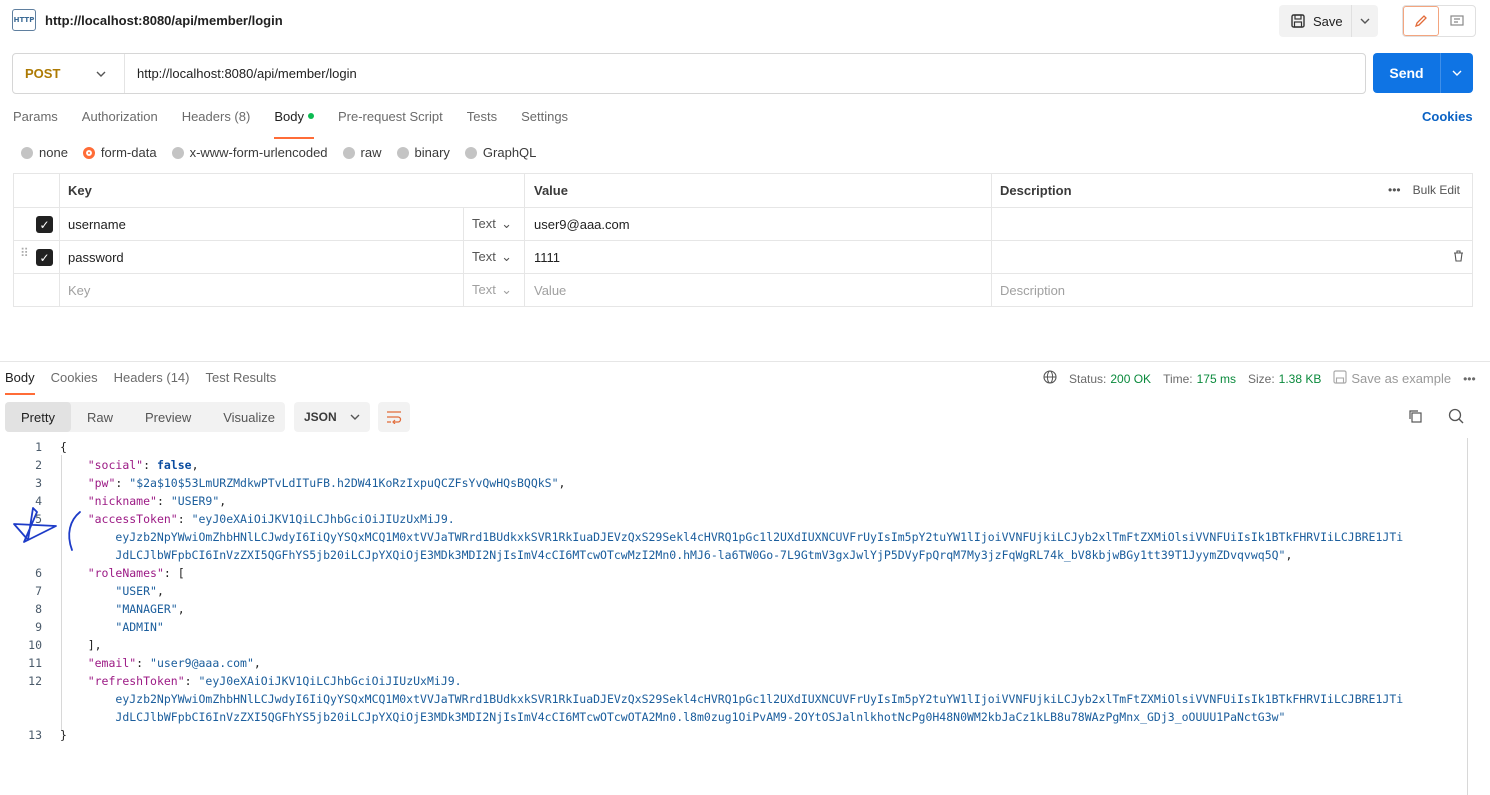 The image size is (1490, 795). What do you see at coordinates (216, 121) in the screenshot?
I see `tab-headers: Headers (8)` at bounding box center [216, 121].